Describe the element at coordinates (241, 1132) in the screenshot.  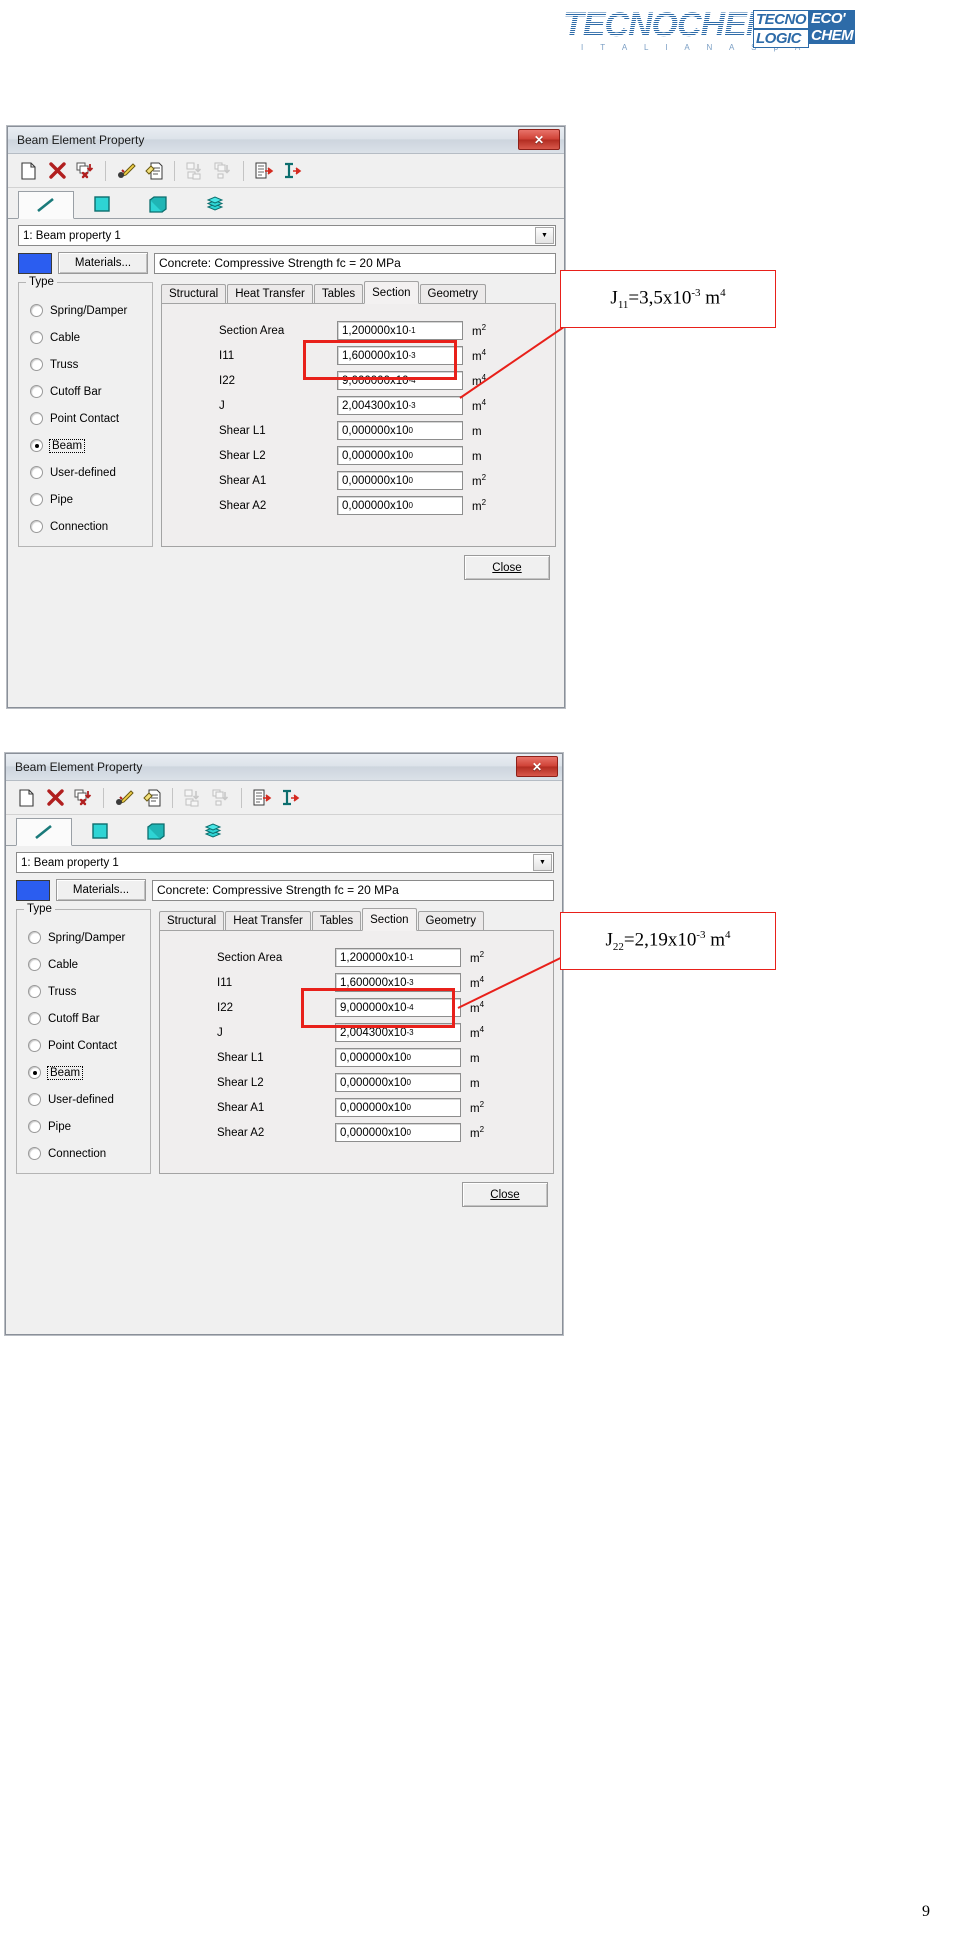
I see `field-label: Shear A2` at that location.